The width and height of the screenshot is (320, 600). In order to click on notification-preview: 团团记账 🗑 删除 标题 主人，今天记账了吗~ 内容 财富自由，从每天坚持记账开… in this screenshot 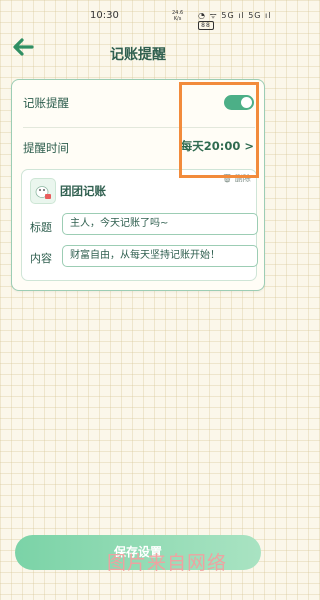, I will do `click(139, 225)`.